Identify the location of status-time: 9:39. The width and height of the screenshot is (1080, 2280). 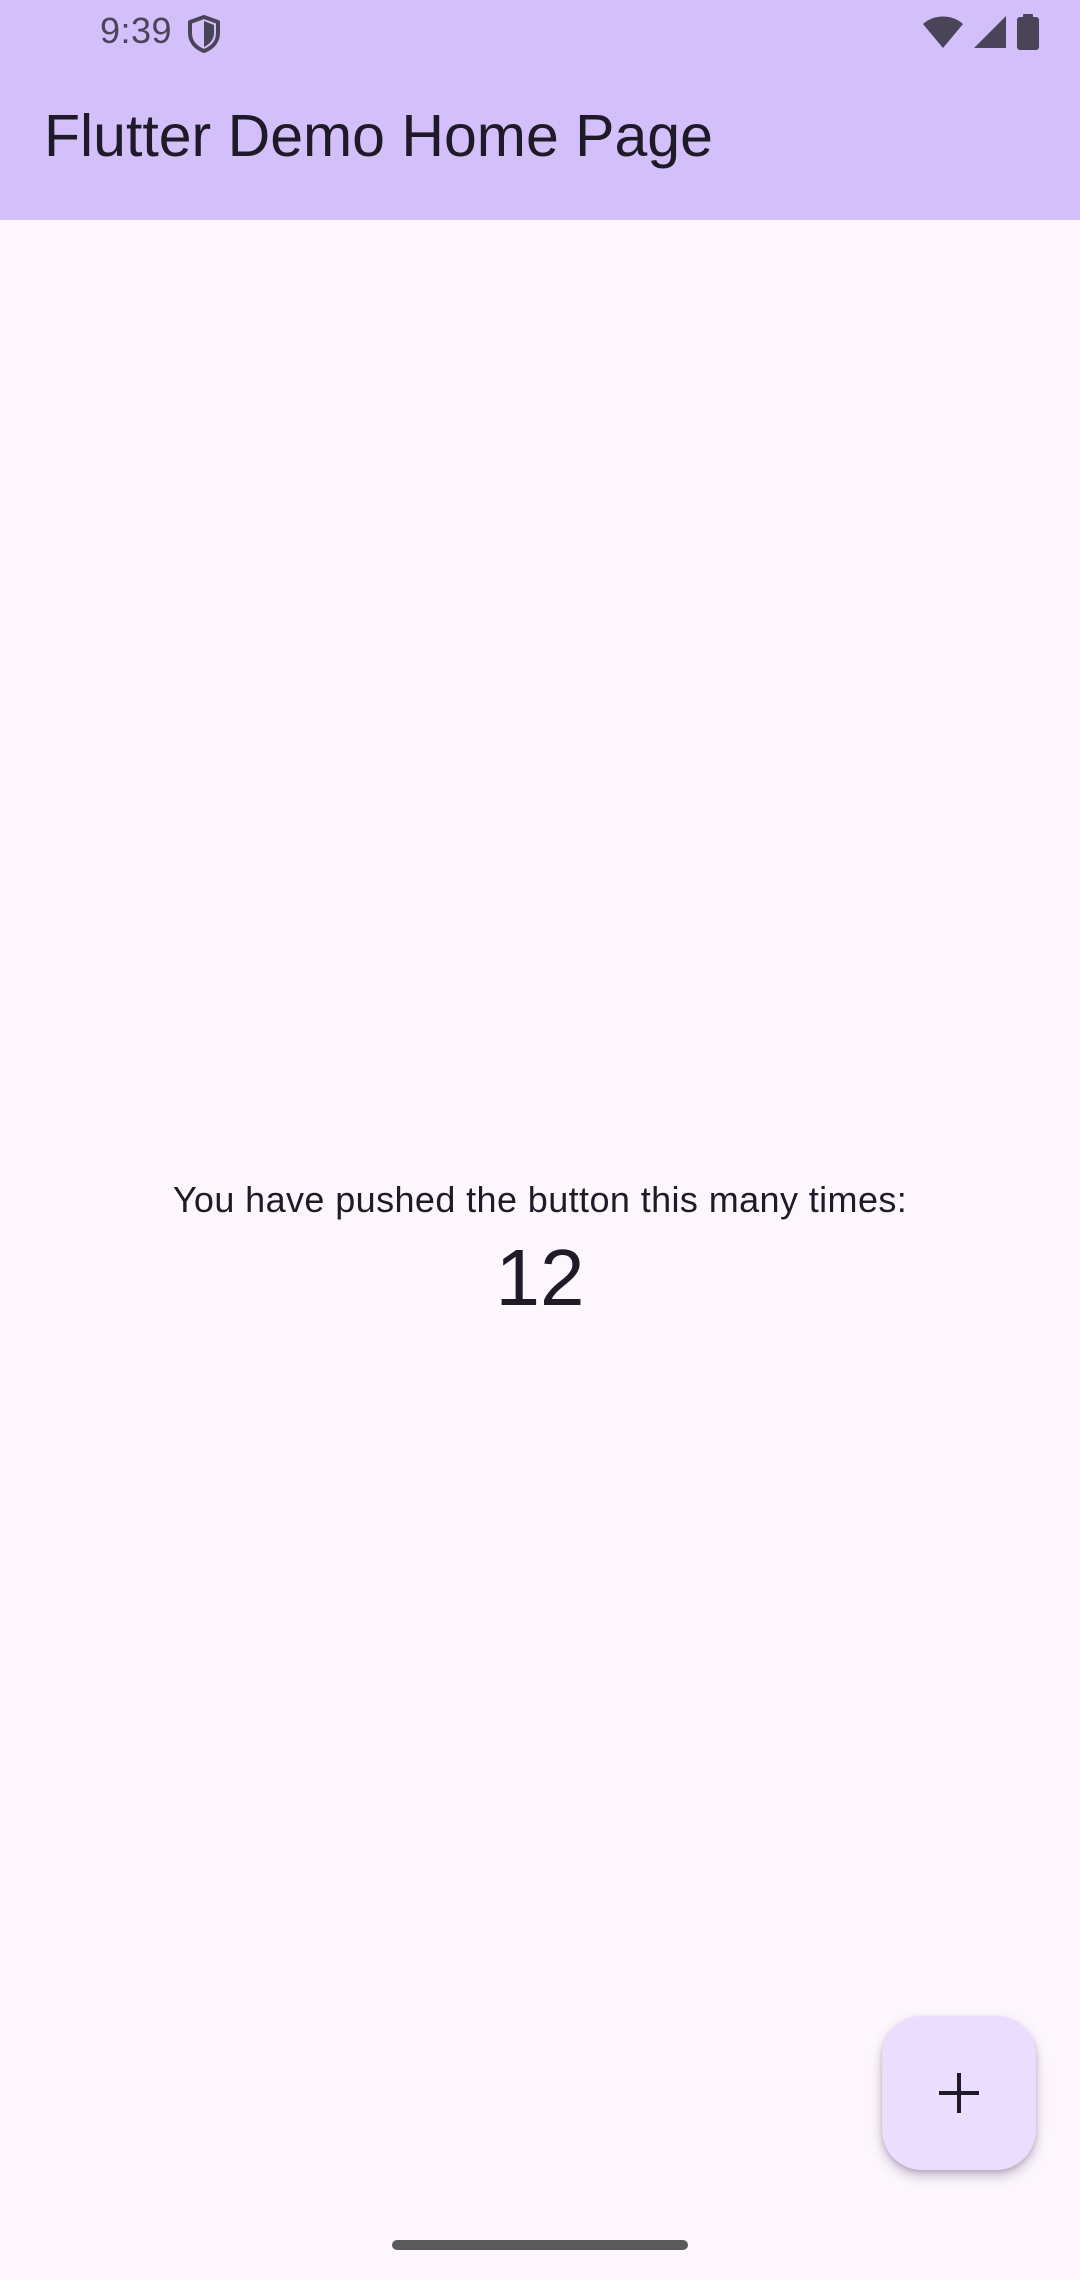
(136, 30).